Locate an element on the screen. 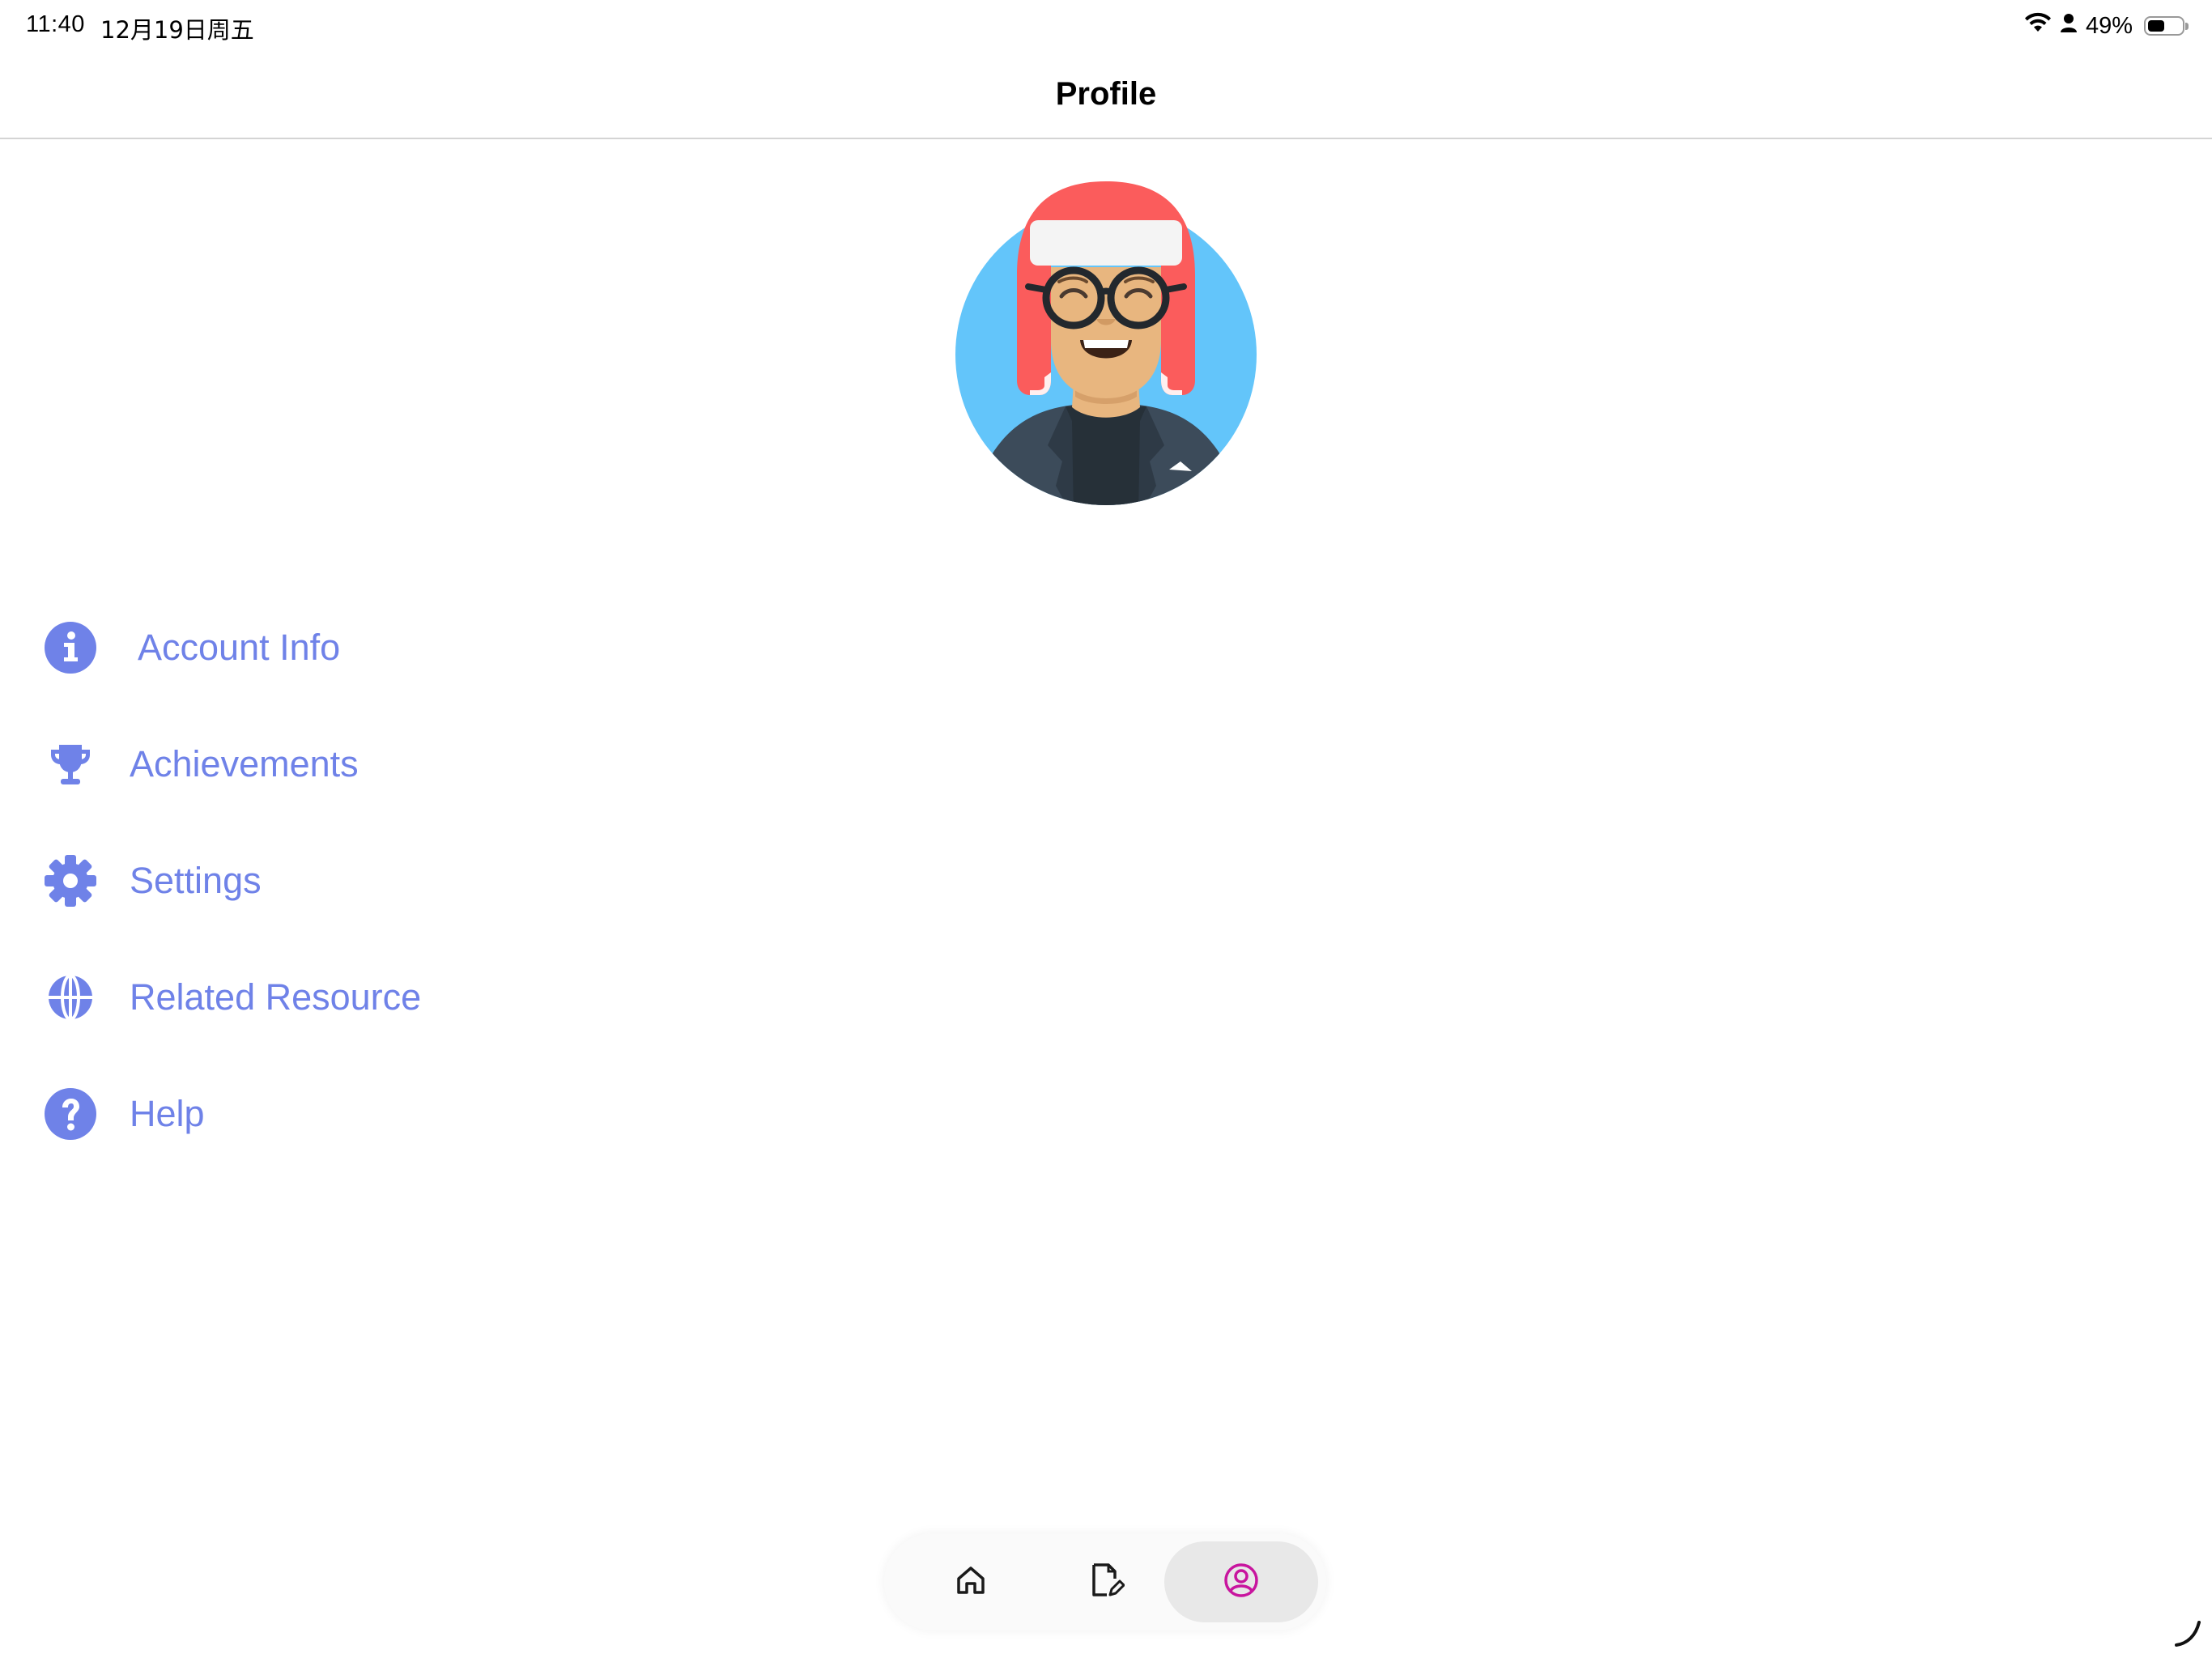 The image size is (2212, 1658). globe-icon is located at coordinates (71, 997).